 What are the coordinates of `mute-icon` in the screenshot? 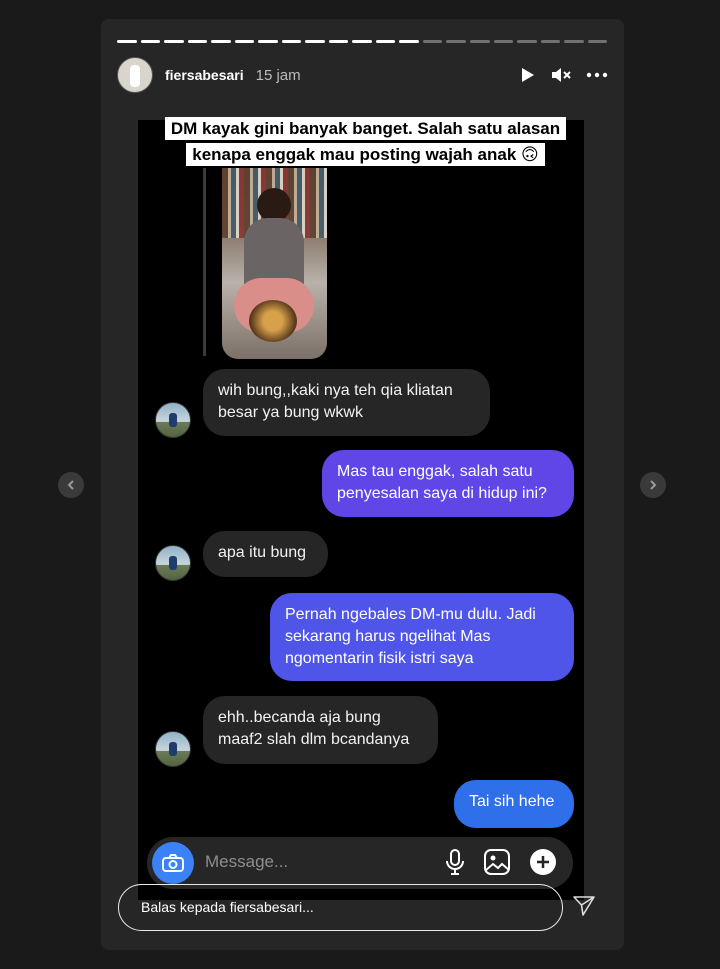 It's located at (561, 75).